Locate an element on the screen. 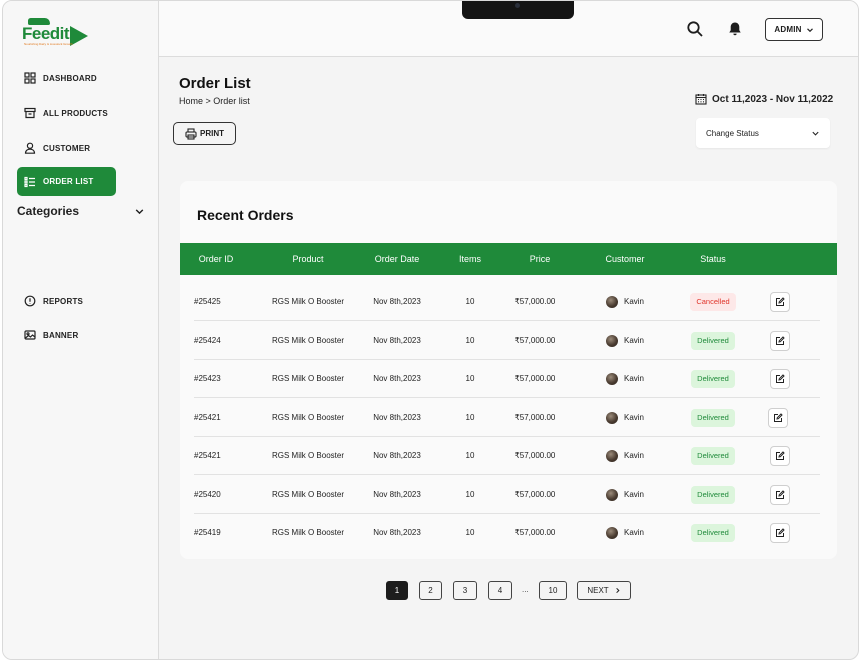  sidebar-item-all-products: ALL PRODUCTS is located at coordinates (66, 113).